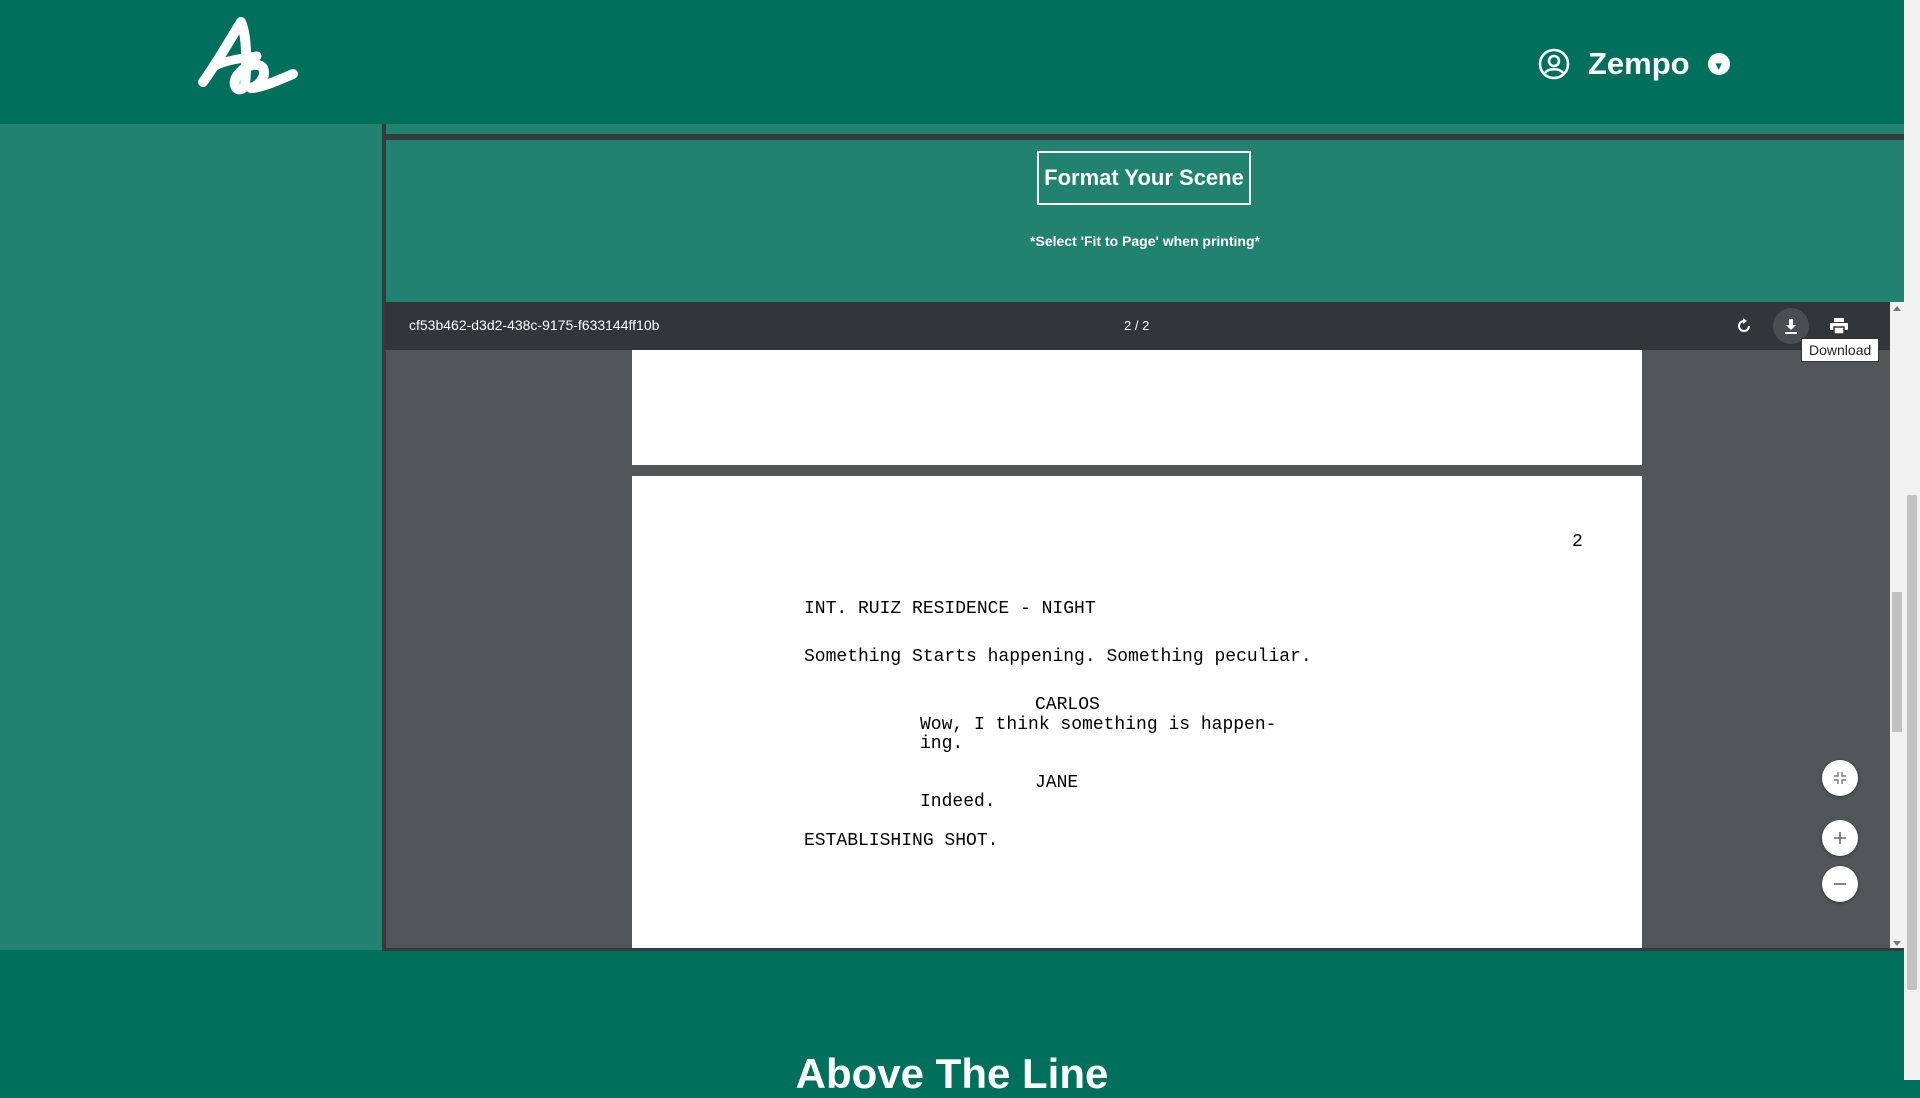 The image size is (1920, 1098). What do you see at coordinates (1144, 178) in the screenshot?
I see `format-scene-button: Format Your Scene` at bounding box center [1144, 178].